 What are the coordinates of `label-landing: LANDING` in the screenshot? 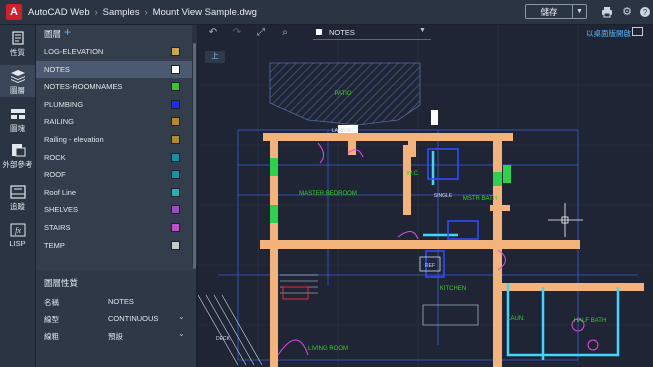 It's located at (343, 131).